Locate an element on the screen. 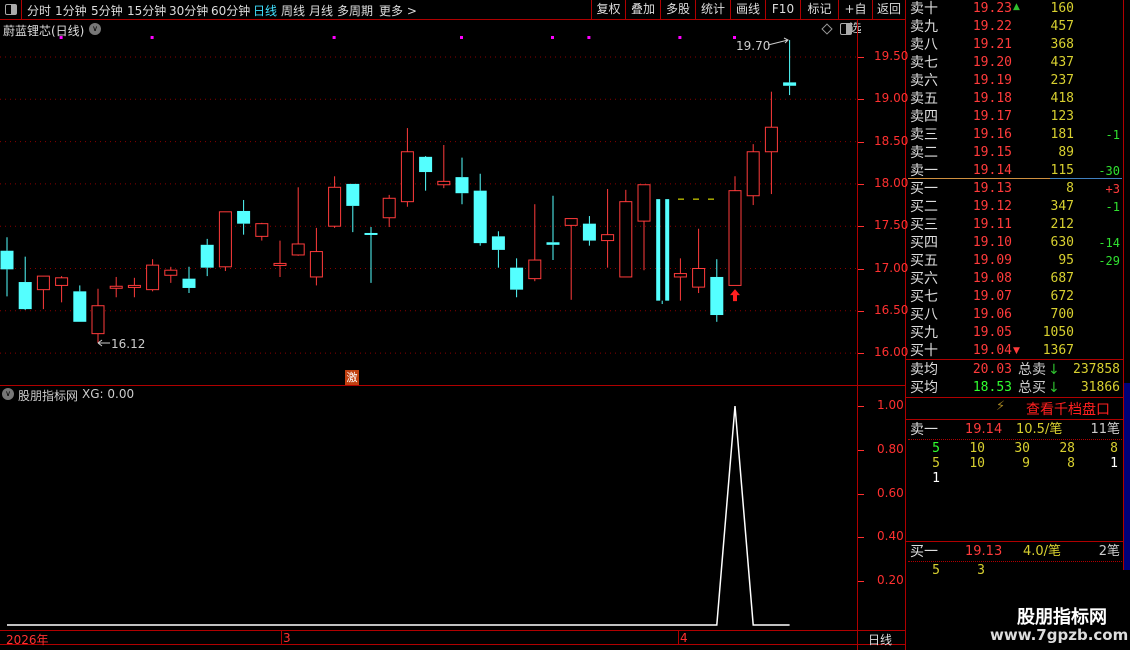 Image resolution: width=1130 pixels, height=650 pixels. period-tab-3: 15分钟 is located at coordinates (146, 10).